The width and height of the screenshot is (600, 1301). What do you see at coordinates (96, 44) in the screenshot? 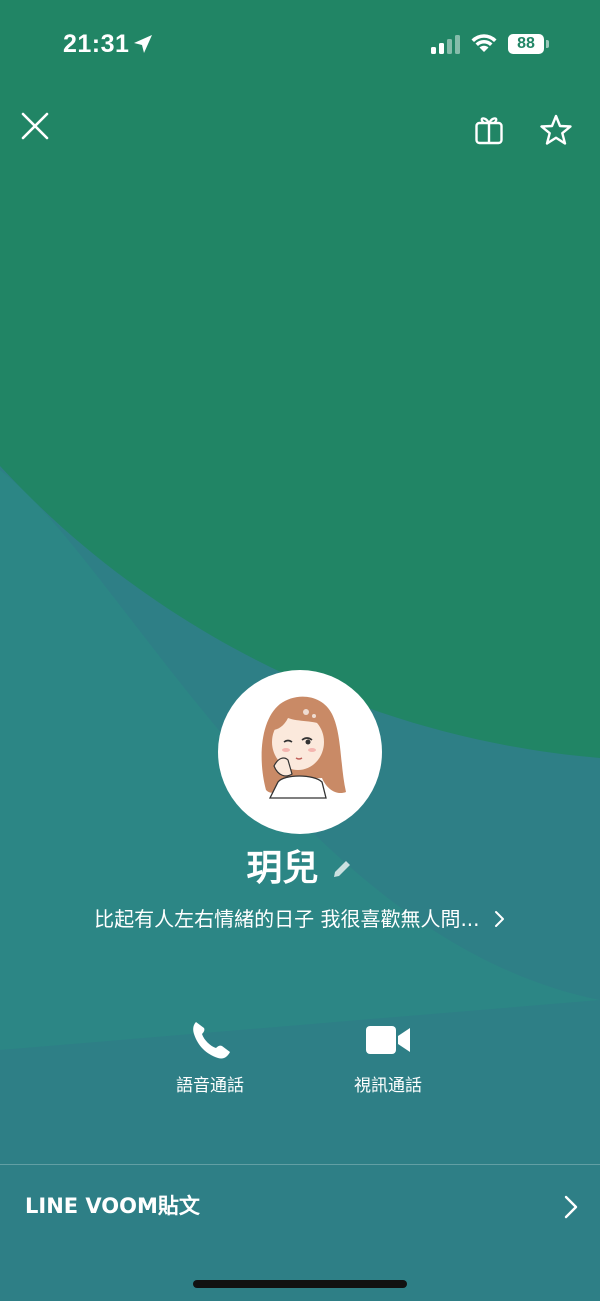
I see `status-time: 21:31` at bounding box center [96, 44].